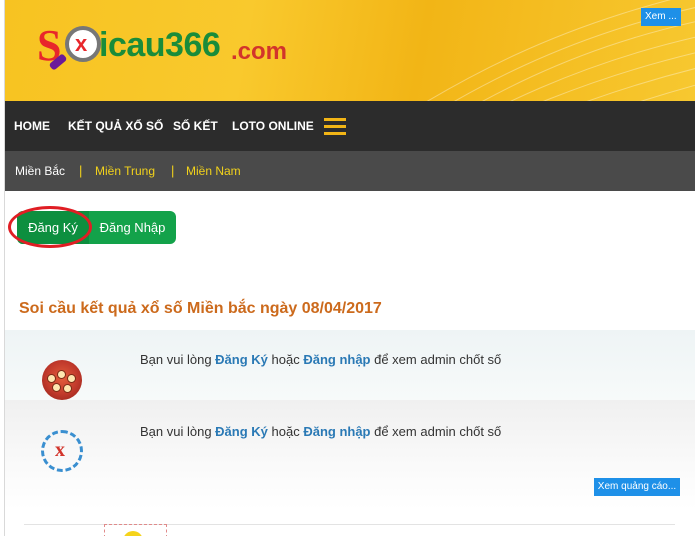 The height and width of the screenshot is (536, 695). I want to click on site-logo: S x icau366 .com, so click(170, 49).